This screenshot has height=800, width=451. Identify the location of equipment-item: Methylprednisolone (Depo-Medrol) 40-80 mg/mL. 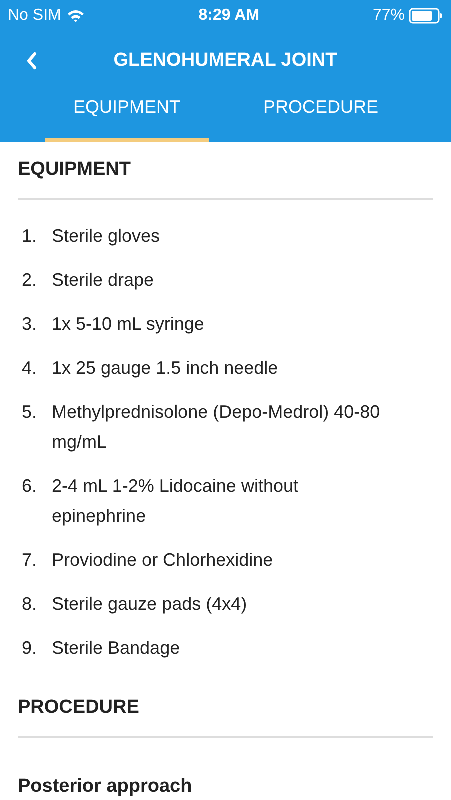
(217, 427).